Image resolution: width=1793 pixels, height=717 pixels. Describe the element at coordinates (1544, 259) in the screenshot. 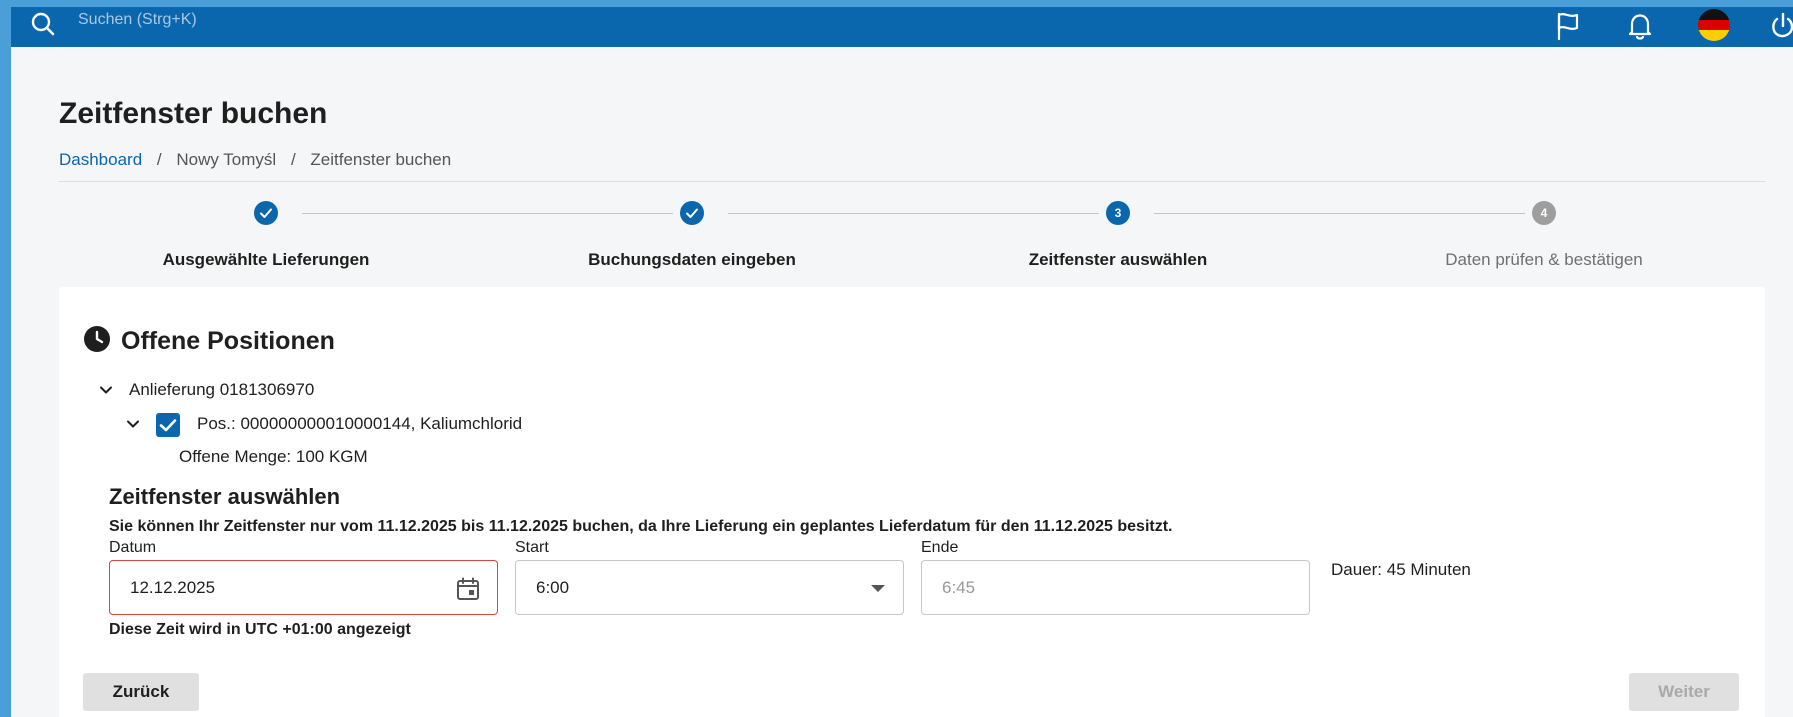

I see `step-4-label: Daten prüfen & bestätigen` at that location.